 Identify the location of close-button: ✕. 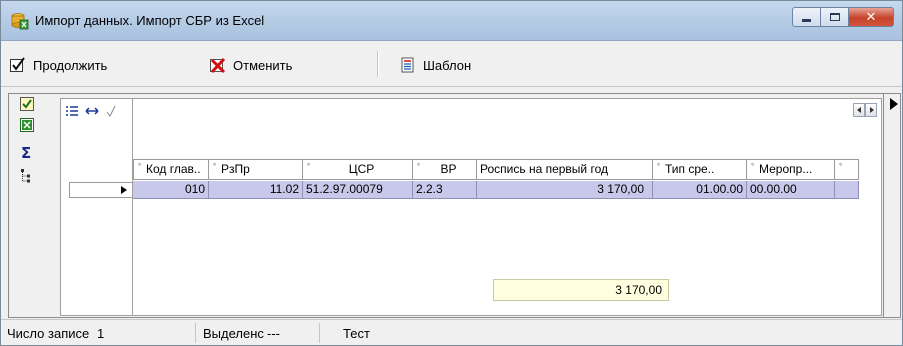
(871, 17).